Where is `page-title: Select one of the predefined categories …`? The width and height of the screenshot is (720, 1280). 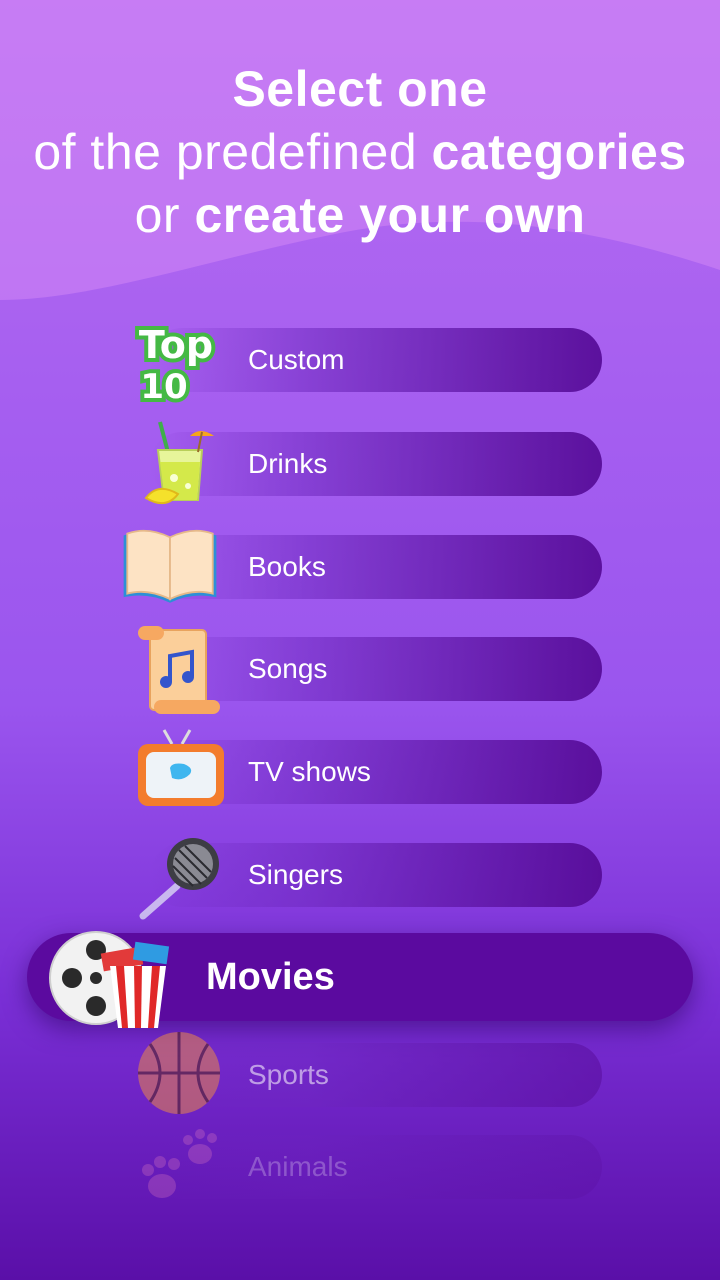
page-title: Select one of the predefined categories … is located at coordinates (360, 152).